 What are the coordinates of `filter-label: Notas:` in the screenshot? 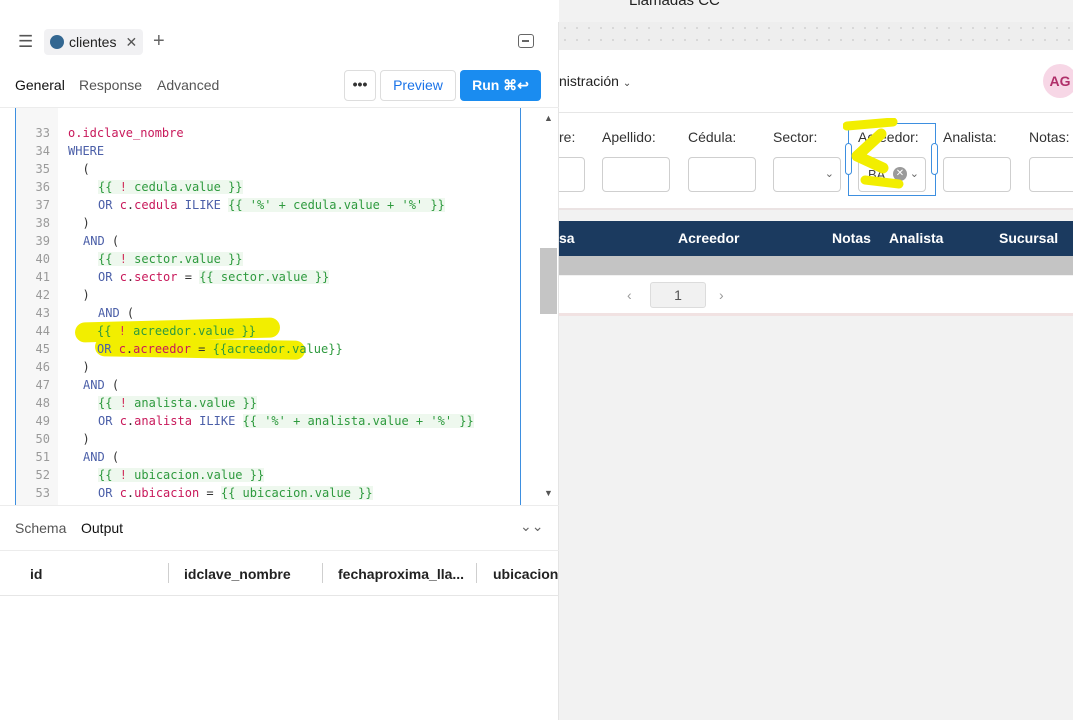 It's located at (1049, 137).